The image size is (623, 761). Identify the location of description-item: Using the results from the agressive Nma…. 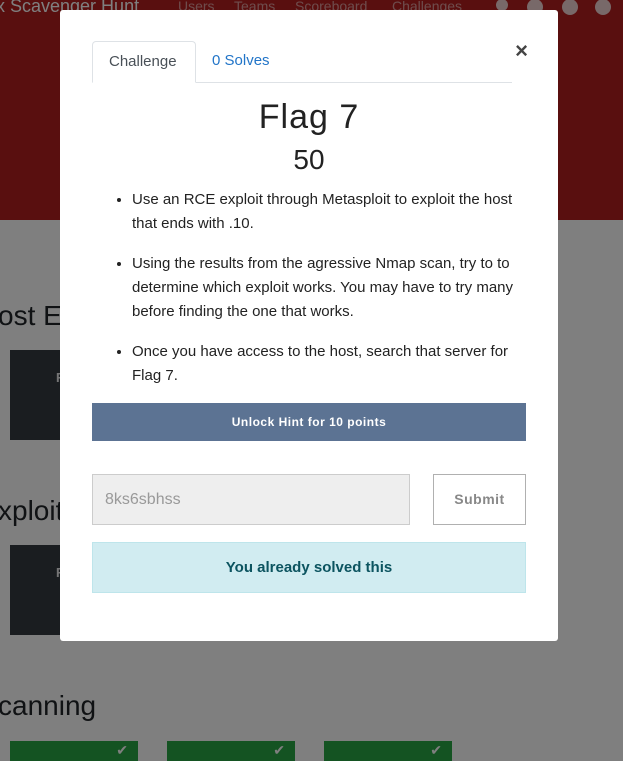
(326, 288).